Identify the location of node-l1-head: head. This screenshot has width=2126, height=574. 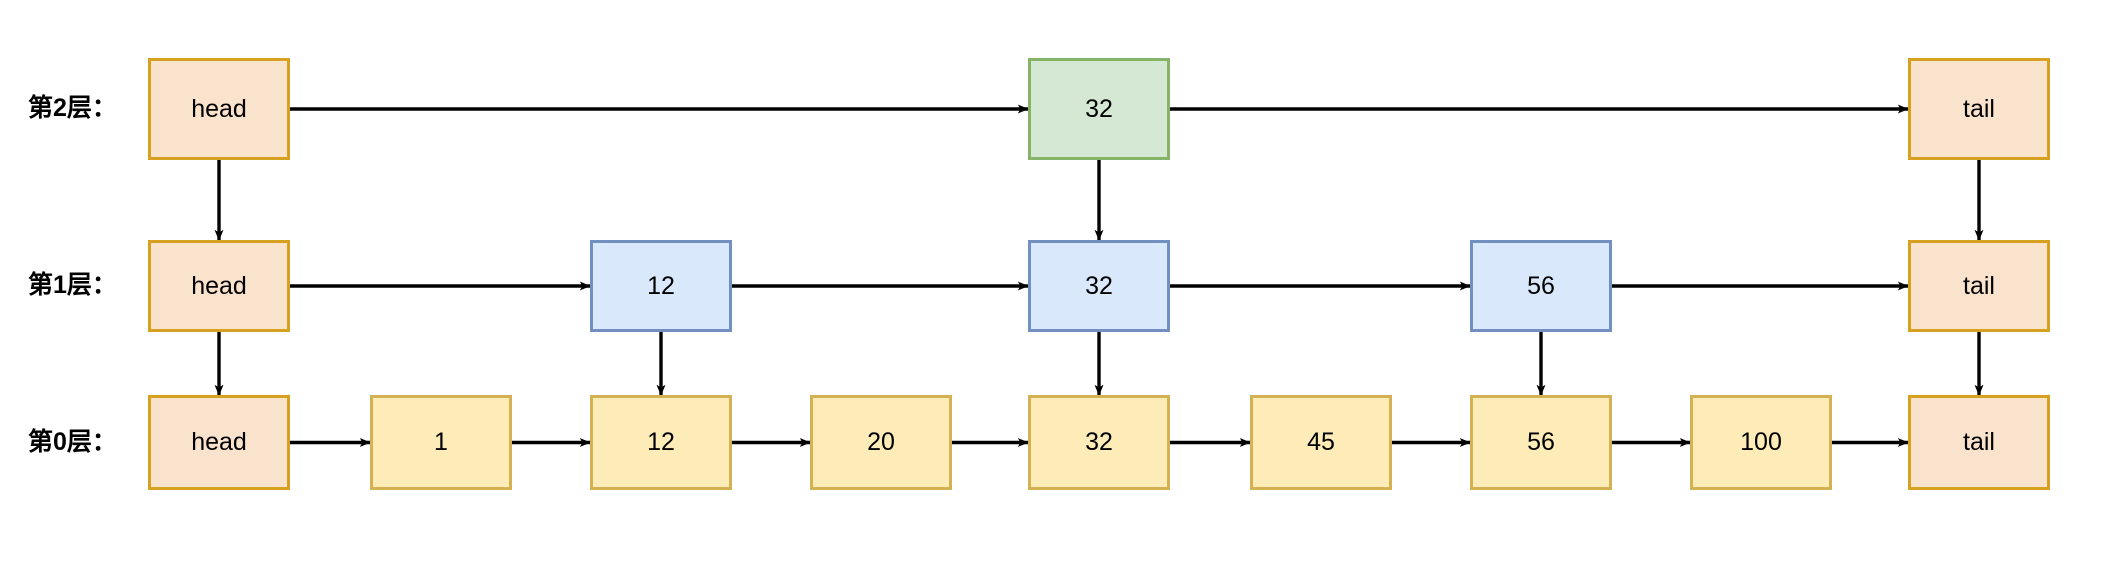
(219, 286).